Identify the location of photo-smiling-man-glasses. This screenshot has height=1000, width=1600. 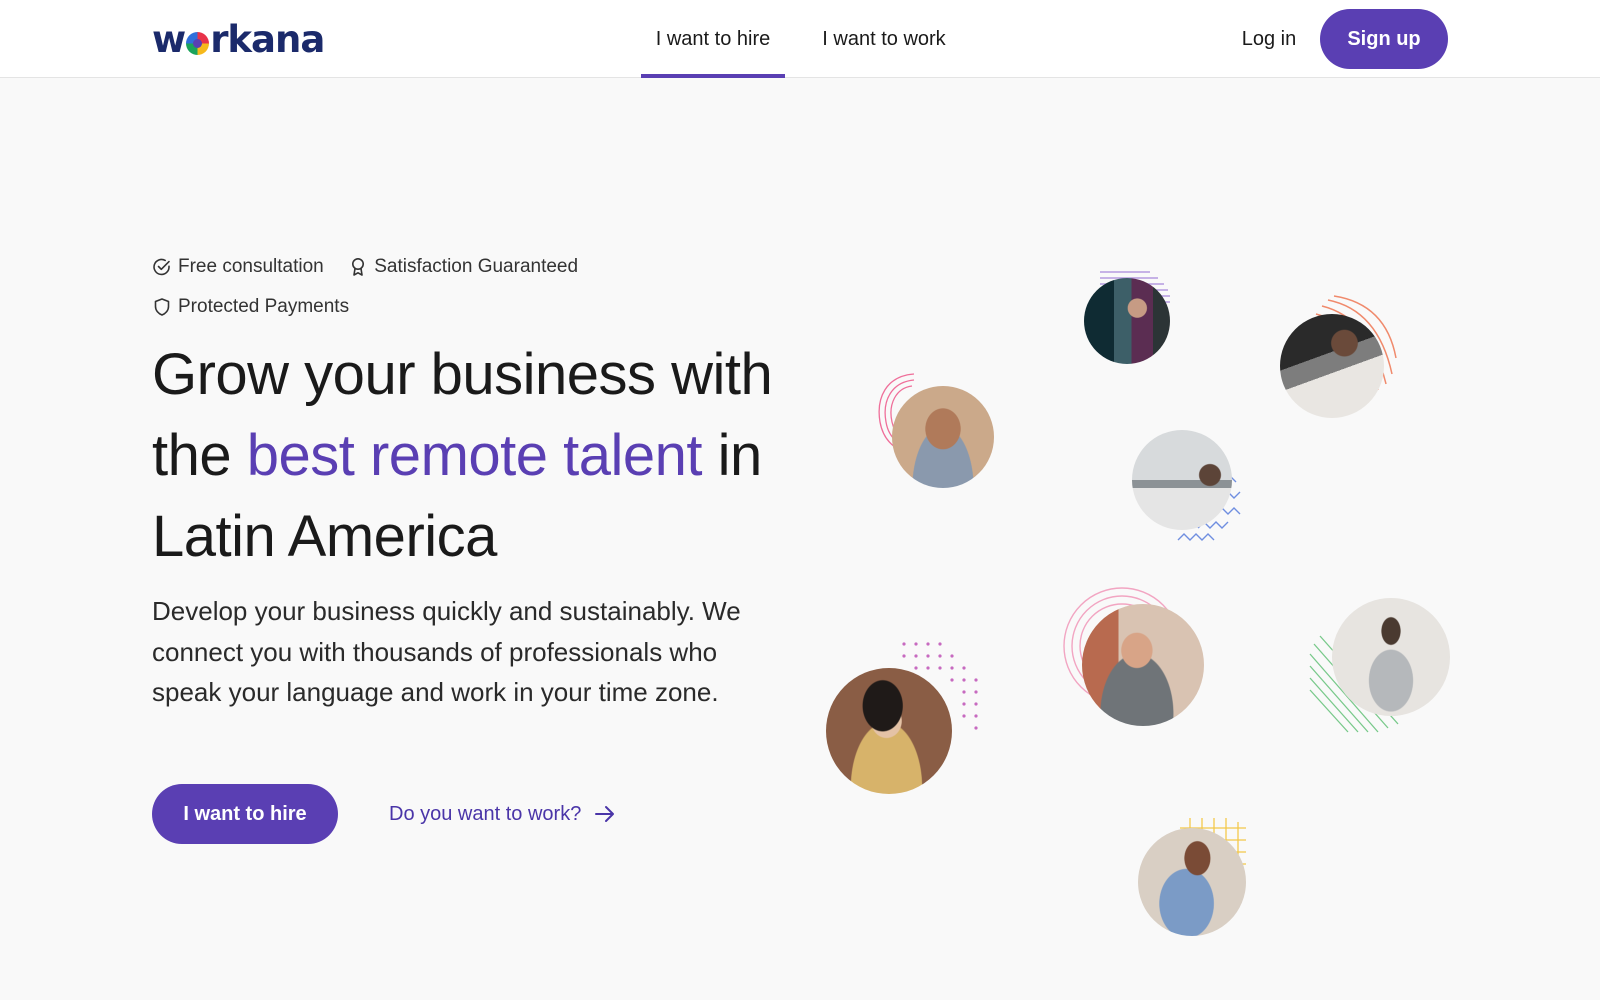
(943, 437).